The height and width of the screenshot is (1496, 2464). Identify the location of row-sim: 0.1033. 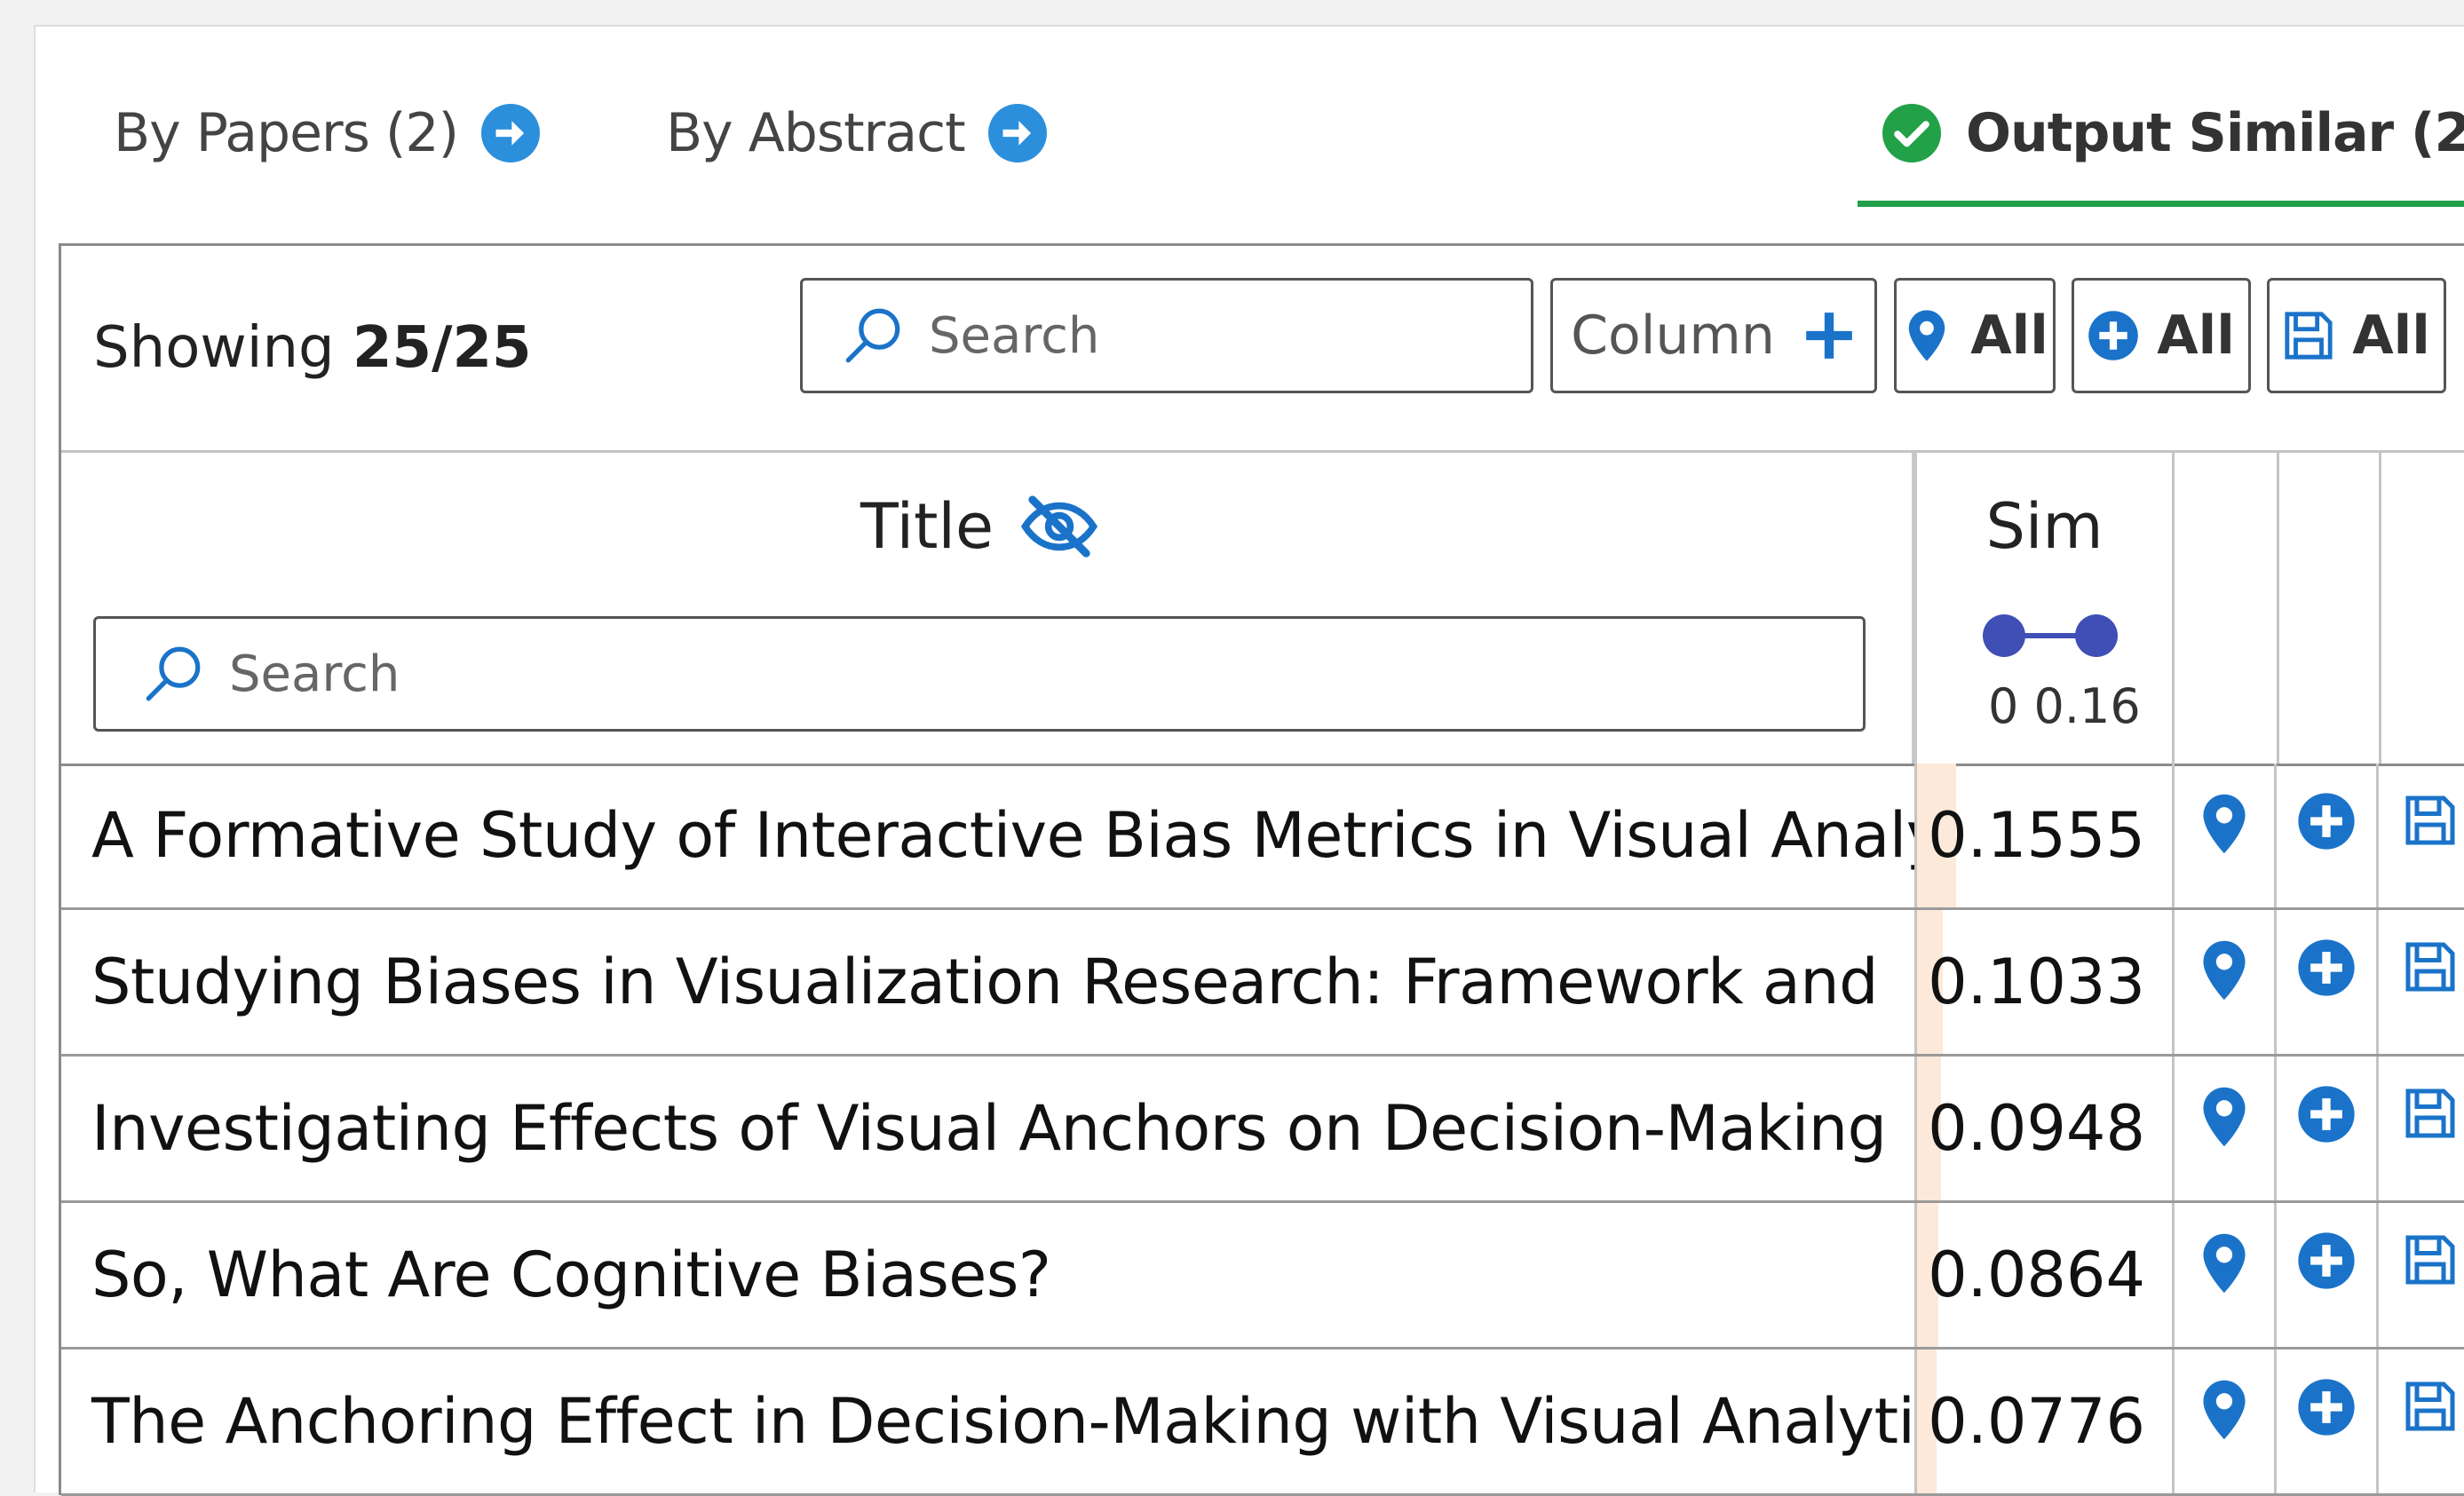
(2046, 982).